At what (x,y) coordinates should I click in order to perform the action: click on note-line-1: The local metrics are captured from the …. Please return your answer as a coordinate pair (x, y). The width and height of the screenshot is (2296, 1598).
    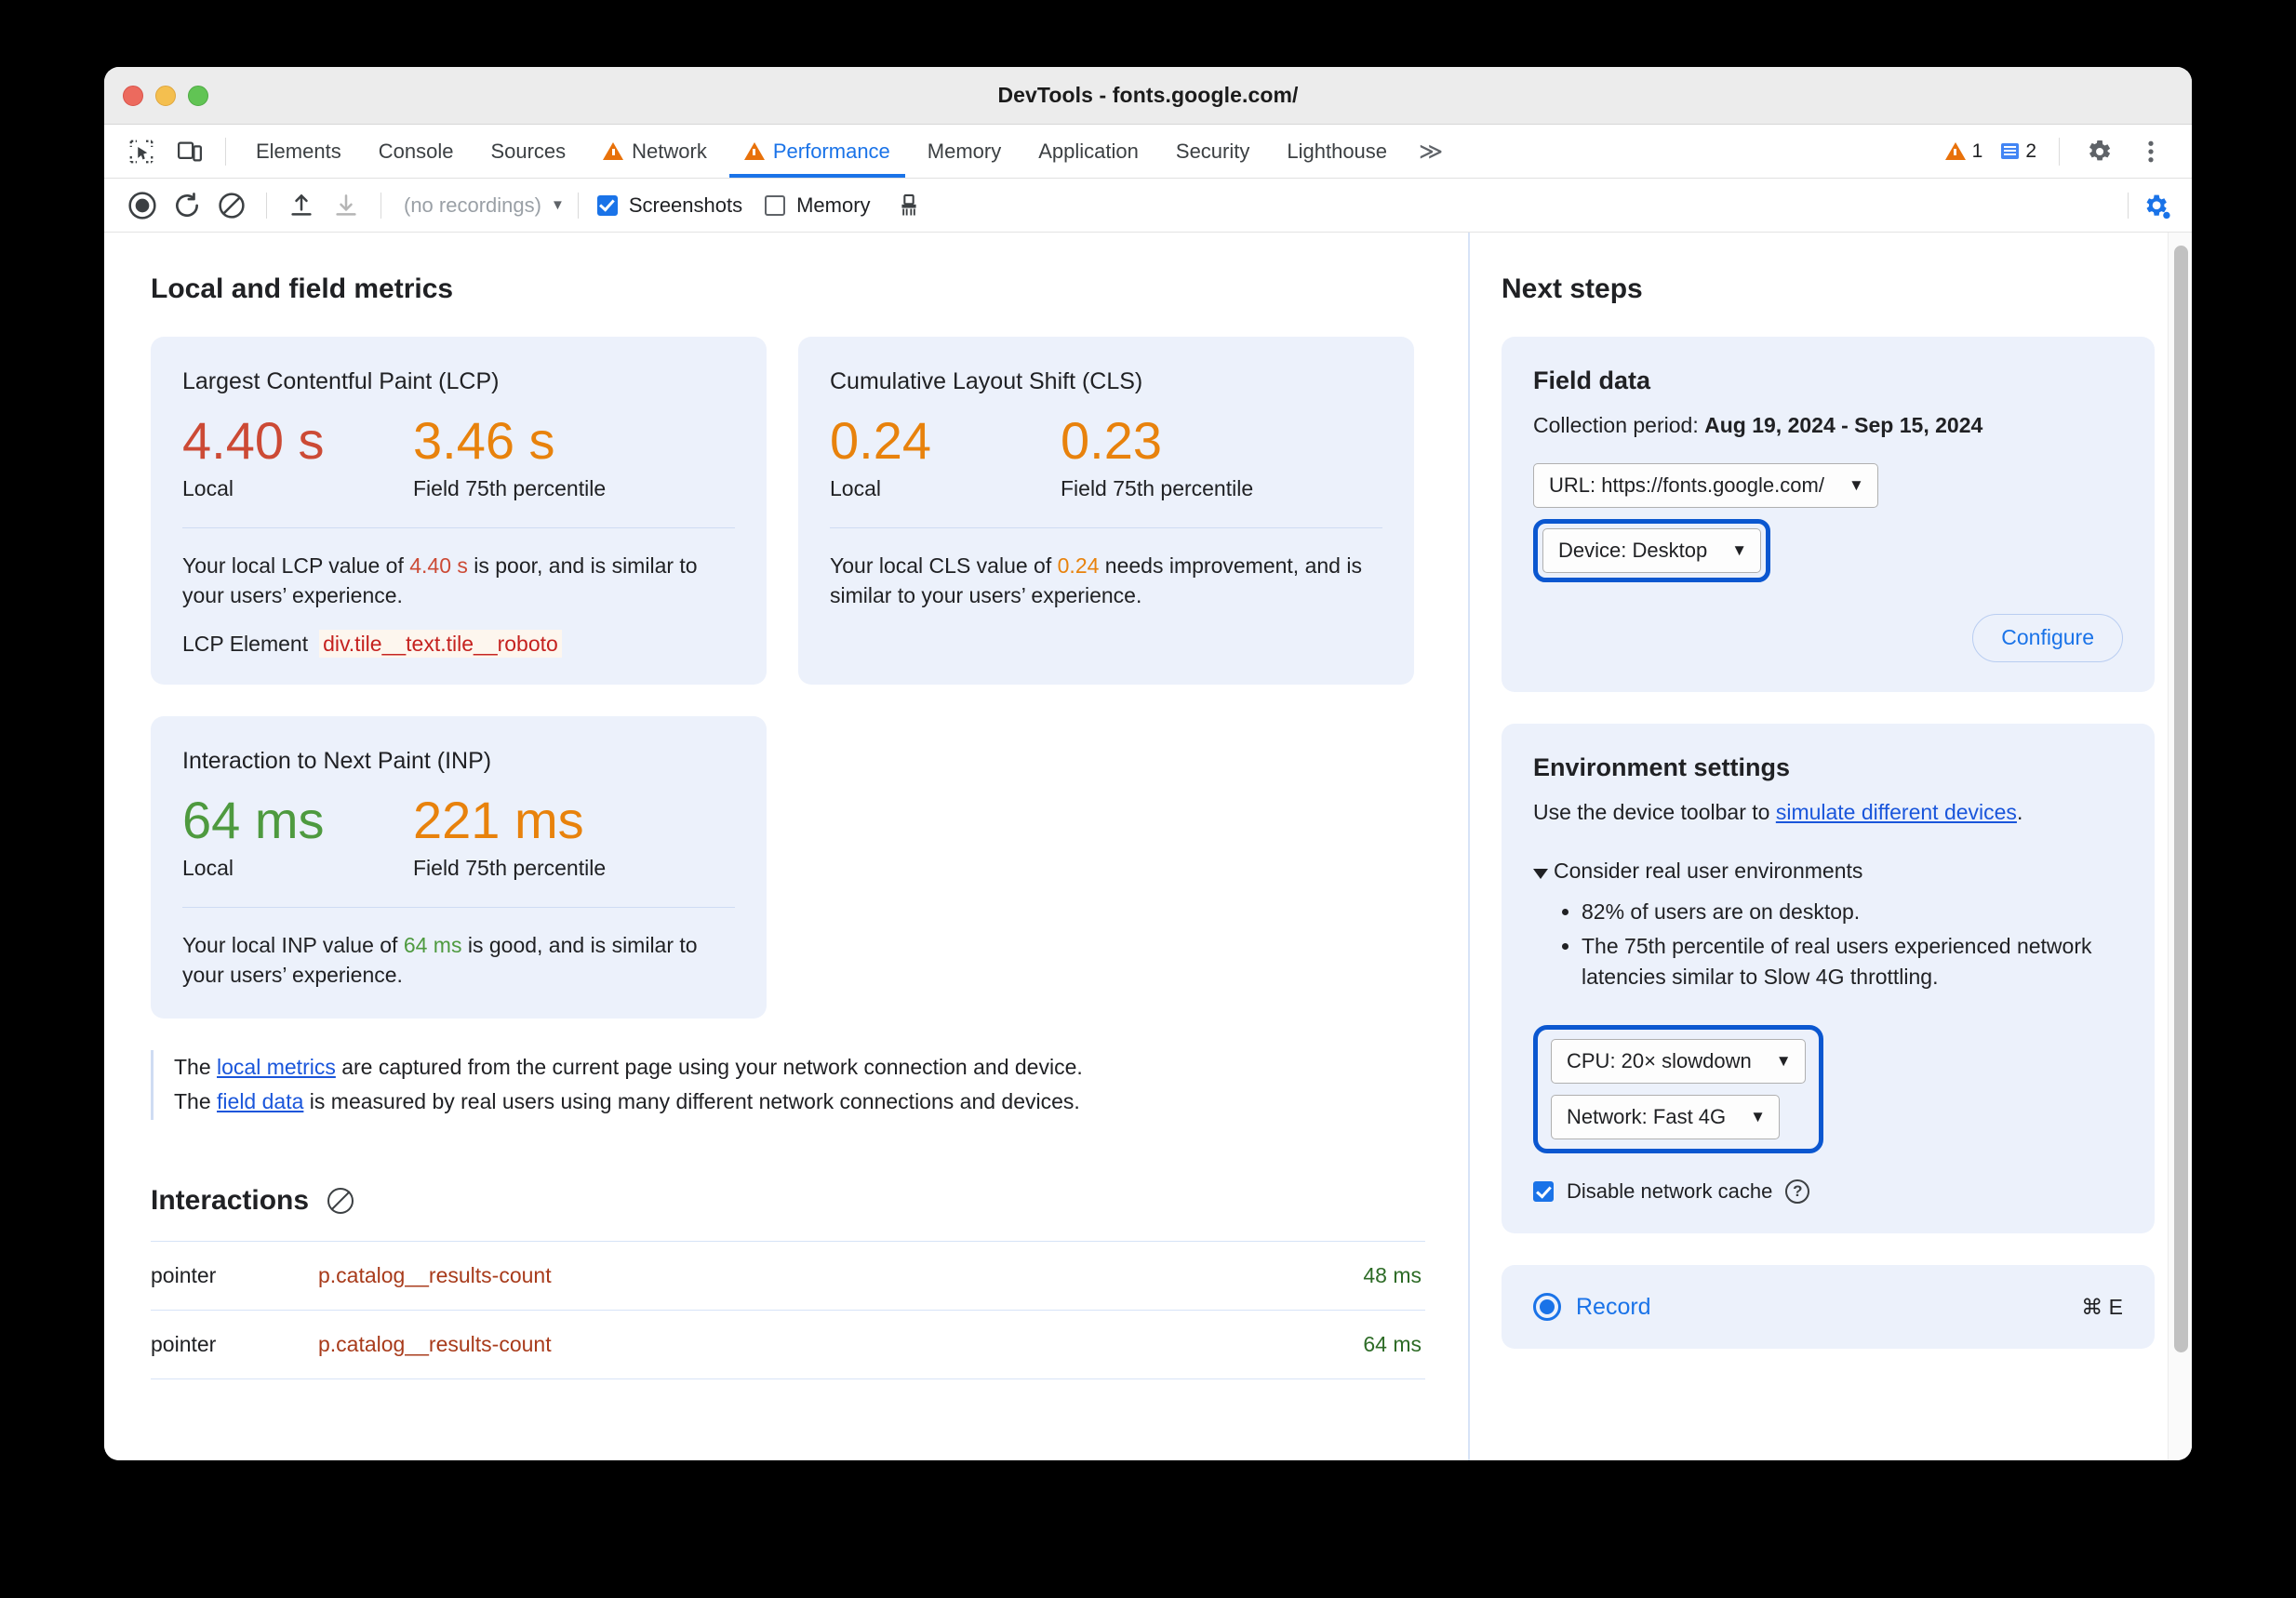
    Looking at the image, I should click on (821, 1067).